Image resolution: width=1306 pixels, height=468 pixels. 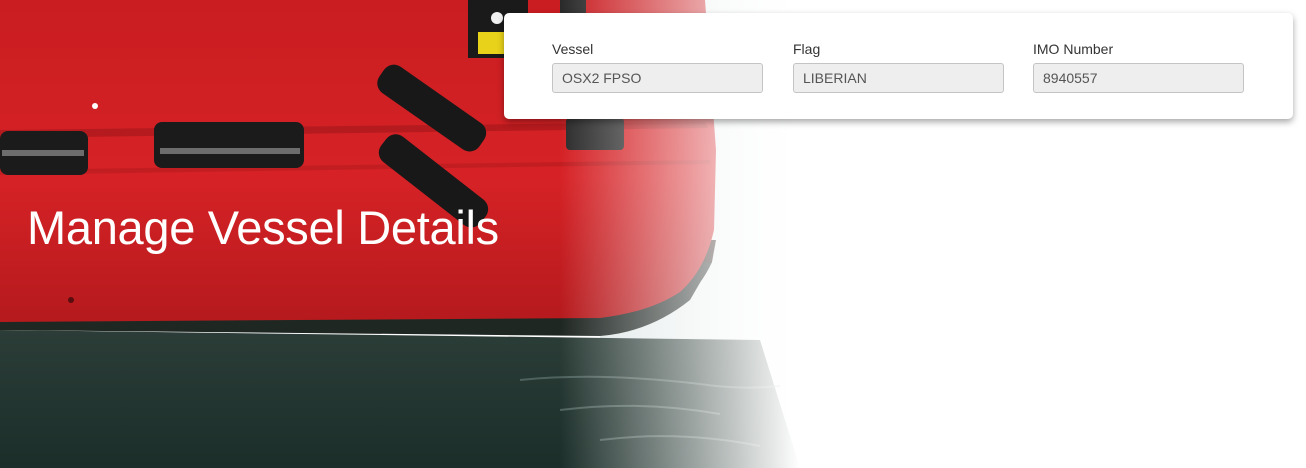 I want to click on vessel-field-group: Vessel, so click(x=658, y=67).